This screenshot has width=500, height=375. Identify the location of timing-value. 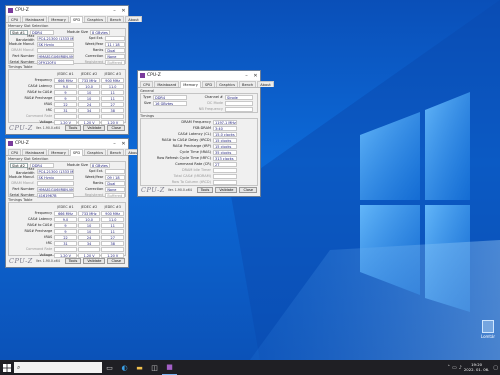
(225, 176).